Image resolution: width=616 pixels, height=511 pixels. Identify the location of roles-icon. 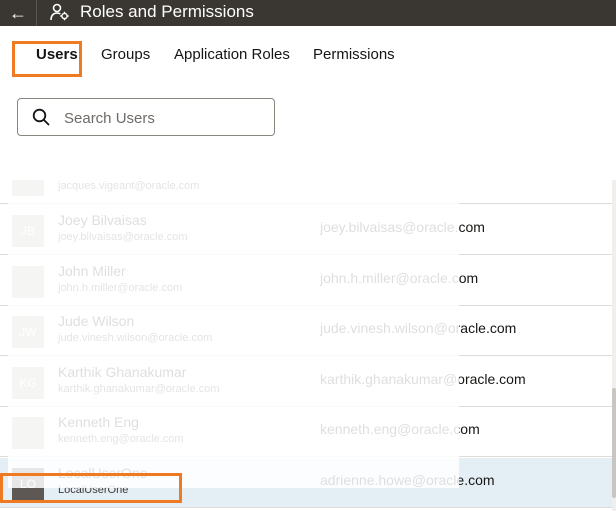
(59, 12).